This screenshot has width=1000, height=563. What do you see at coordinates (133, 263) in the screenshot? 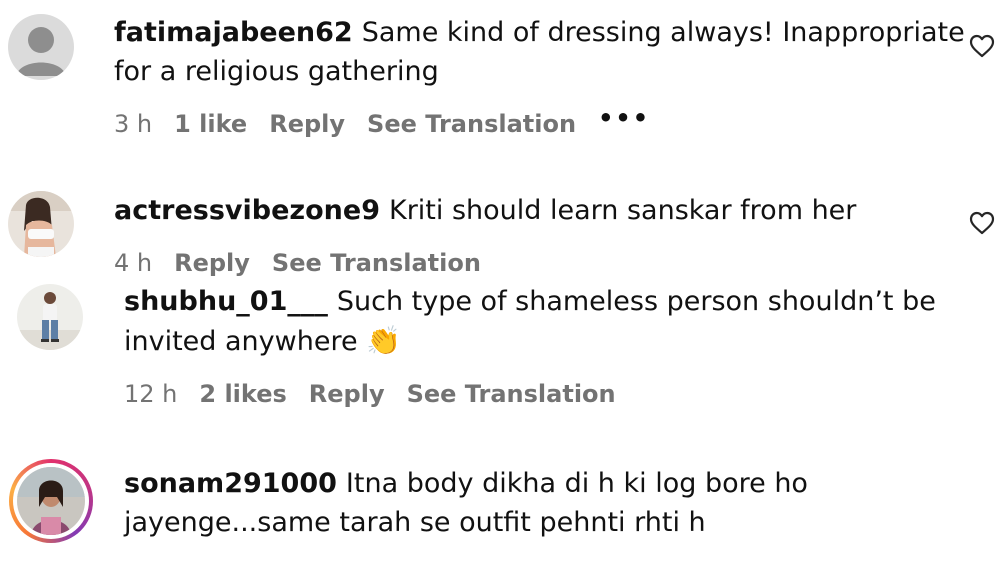
I see `timestamp: 4 h` at bounding box center [133, 263].